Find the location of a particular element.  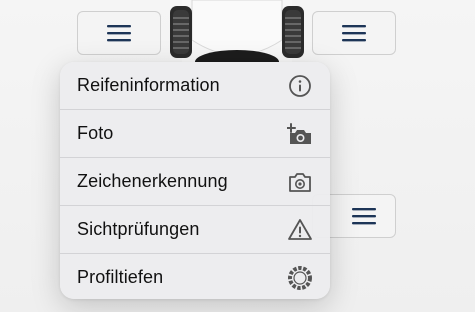

menu-item-label: Reifeninformation is located at coordinates (148, 85).